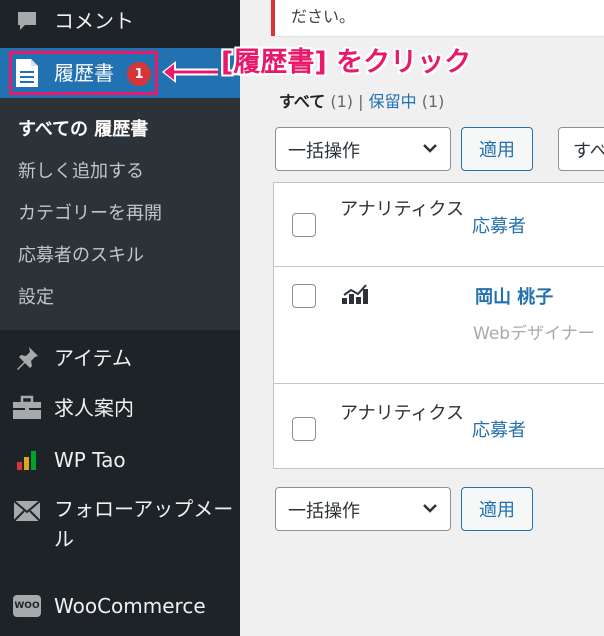  Describe the element at coordinates (437, 18) in the screenshot. I see `admin-notice: ださい。` at that location.